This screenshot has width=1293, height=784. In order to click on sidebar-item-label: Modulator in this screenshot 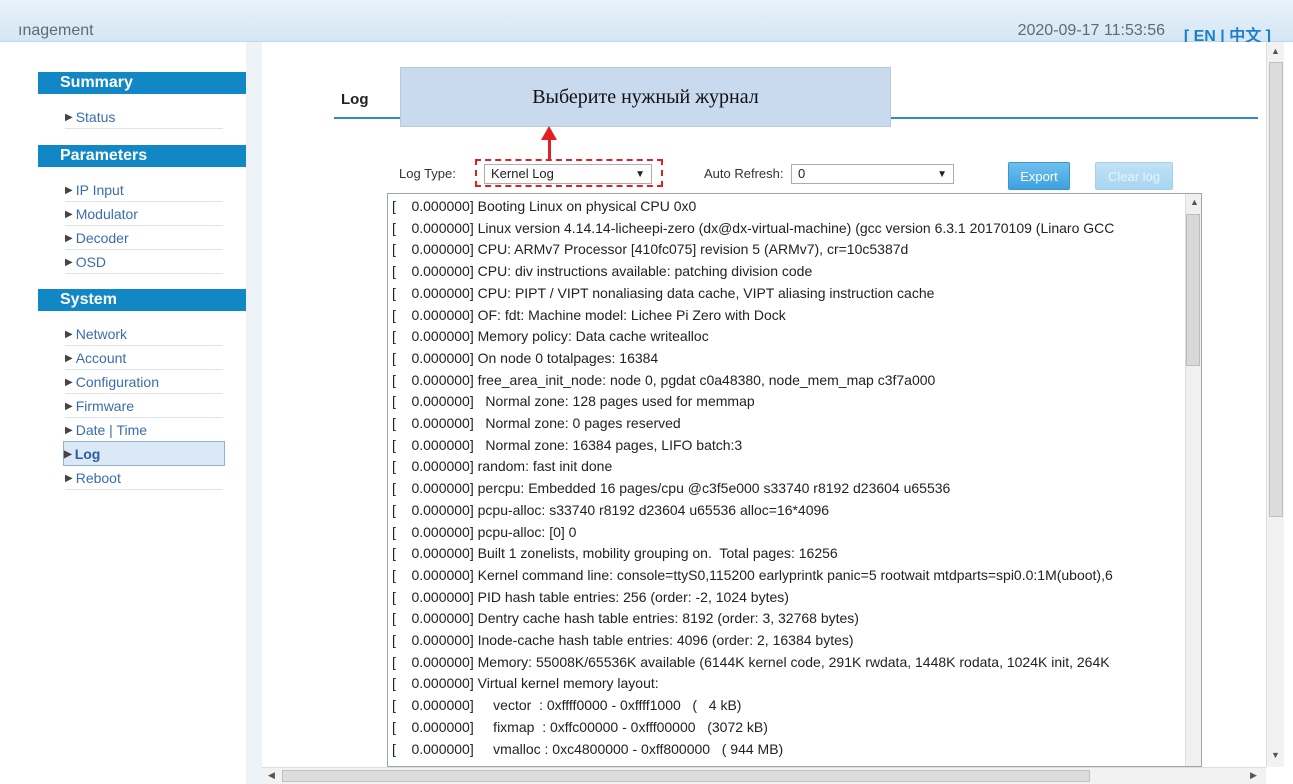, I will do `click(106, 214)`.